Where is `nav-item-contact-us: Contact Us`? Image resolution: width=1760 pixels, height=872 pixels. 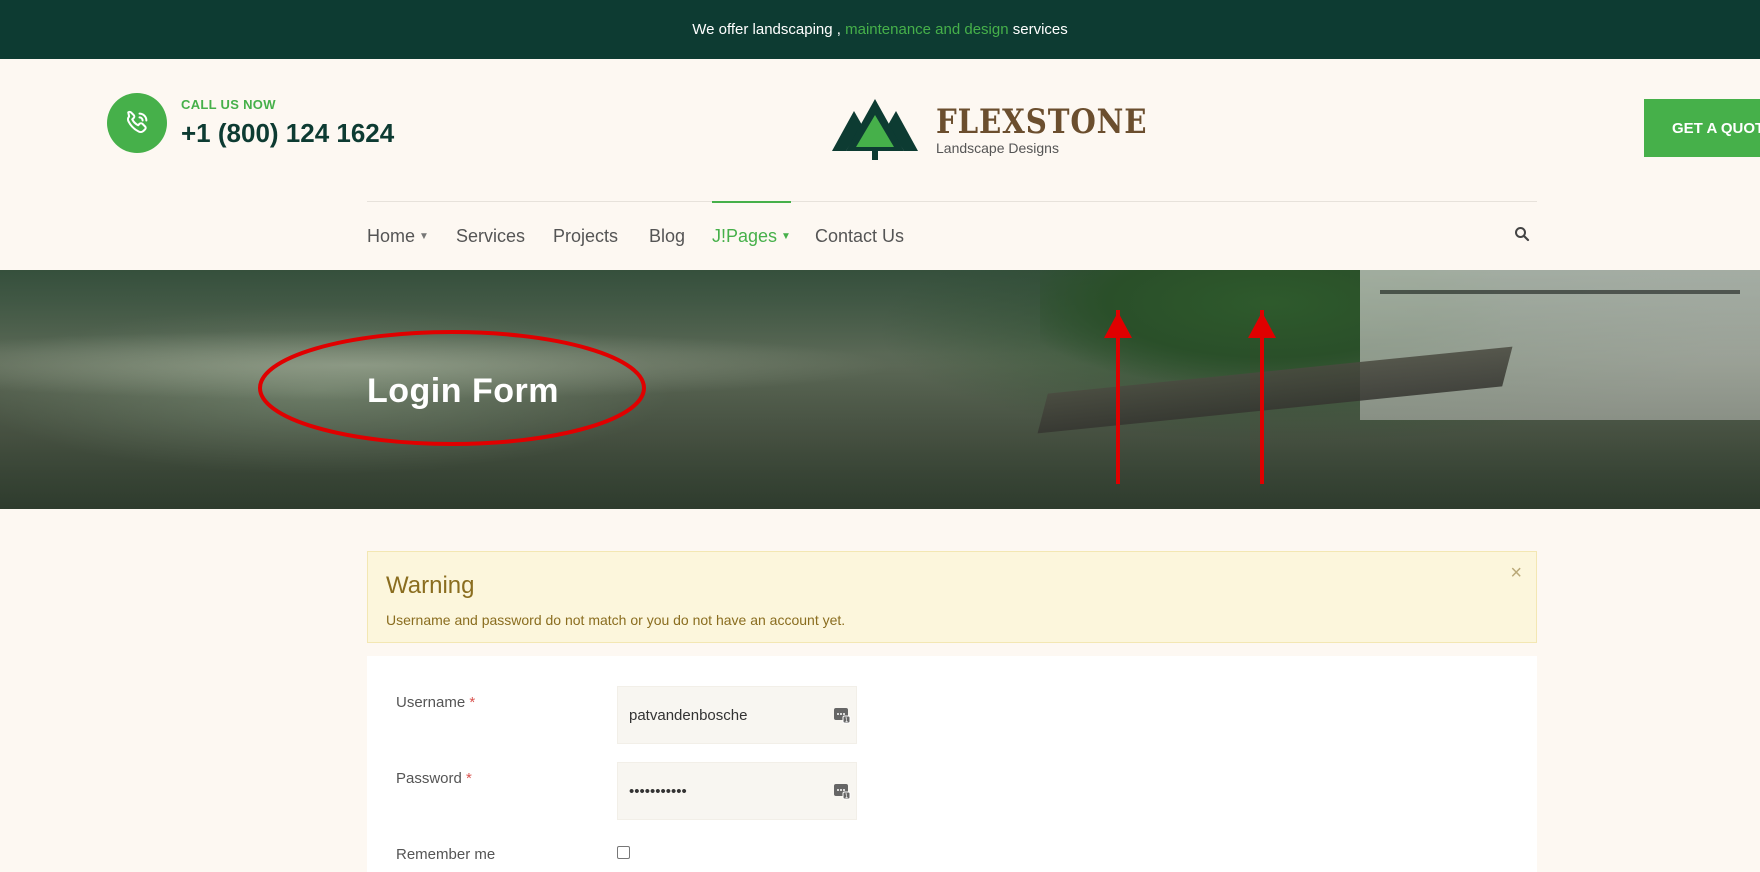
nav-item-contact-us: Contact Us is located at coordinates (859, 236).